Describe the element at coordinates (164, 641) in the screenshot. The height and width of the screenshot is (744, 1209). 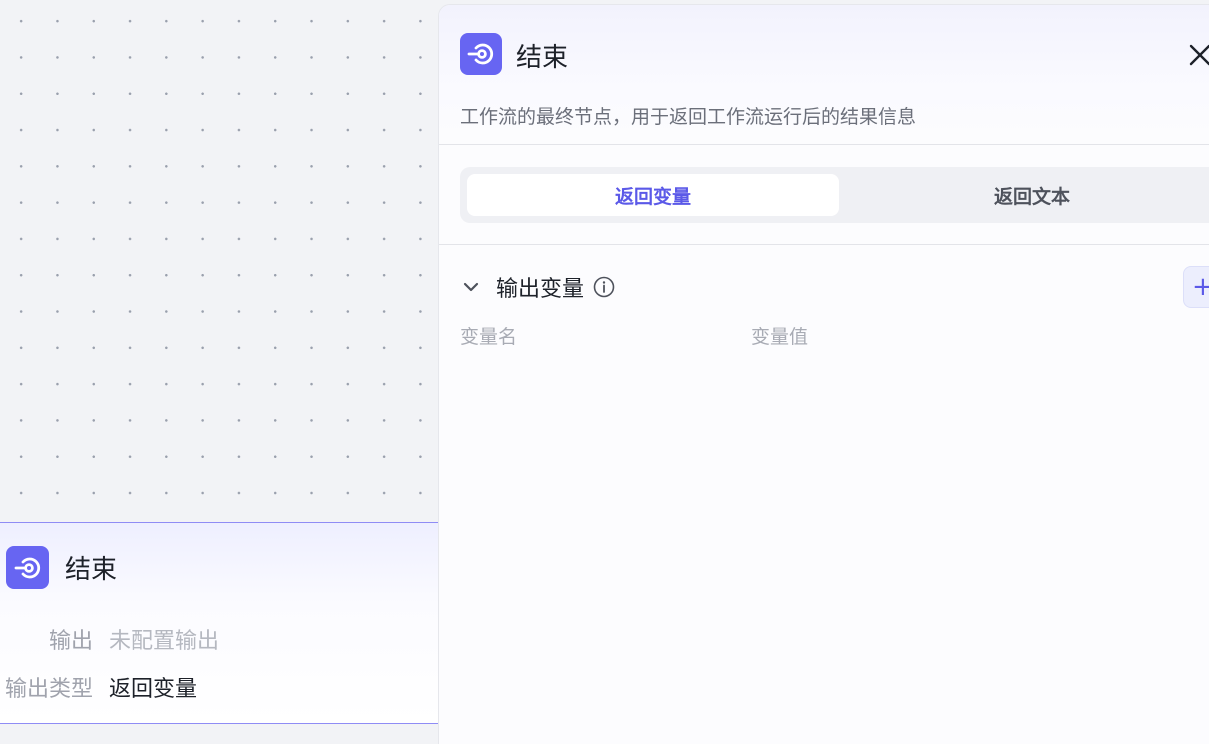
I see `output-value: 未配置输出` at that location.